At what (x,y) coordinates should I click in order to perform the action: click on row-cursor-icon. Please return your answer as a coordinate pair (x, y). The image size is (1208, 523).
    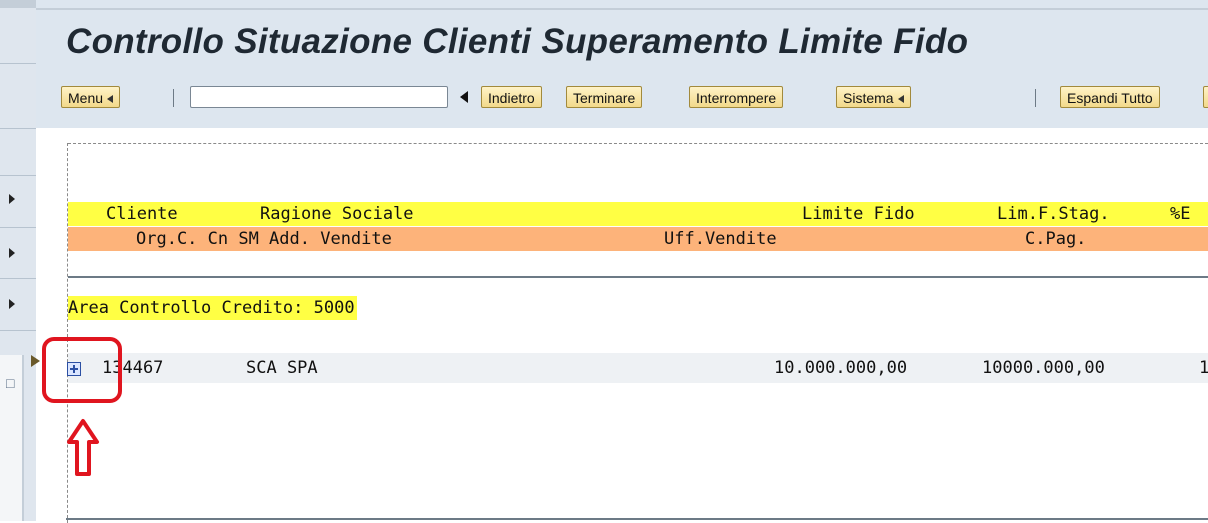
    Looking at the image, I should click on (35, 361).